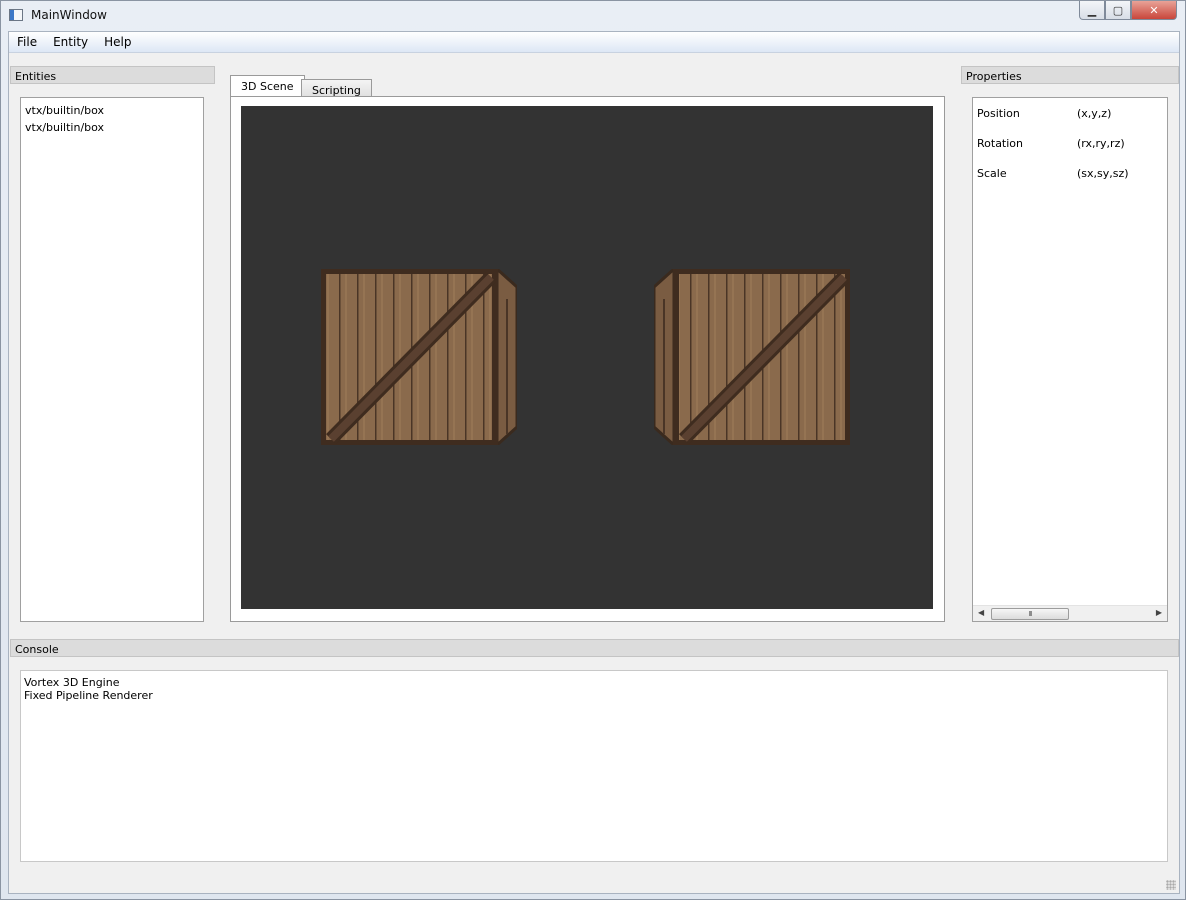 The width and height of the screenshot is (1186, 900). I want to click on tab-3d-scene: 3D Scene, so click(267, 86).